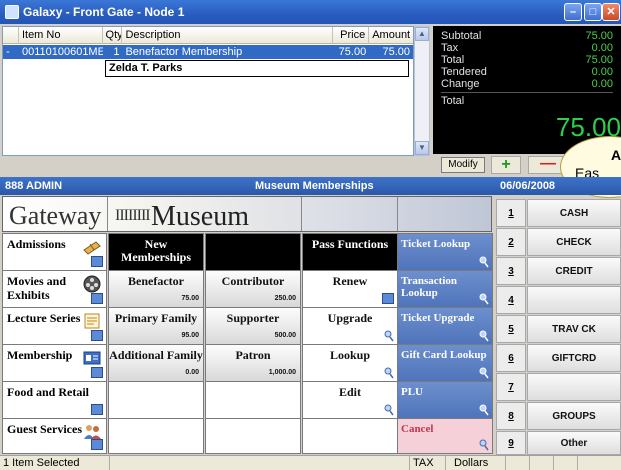 This screenshot has width=621, height=470. Describe the element at coordinates (156, 363) in the screenshot. I see `additional-family-button: Additional Family 0.00` at that location.